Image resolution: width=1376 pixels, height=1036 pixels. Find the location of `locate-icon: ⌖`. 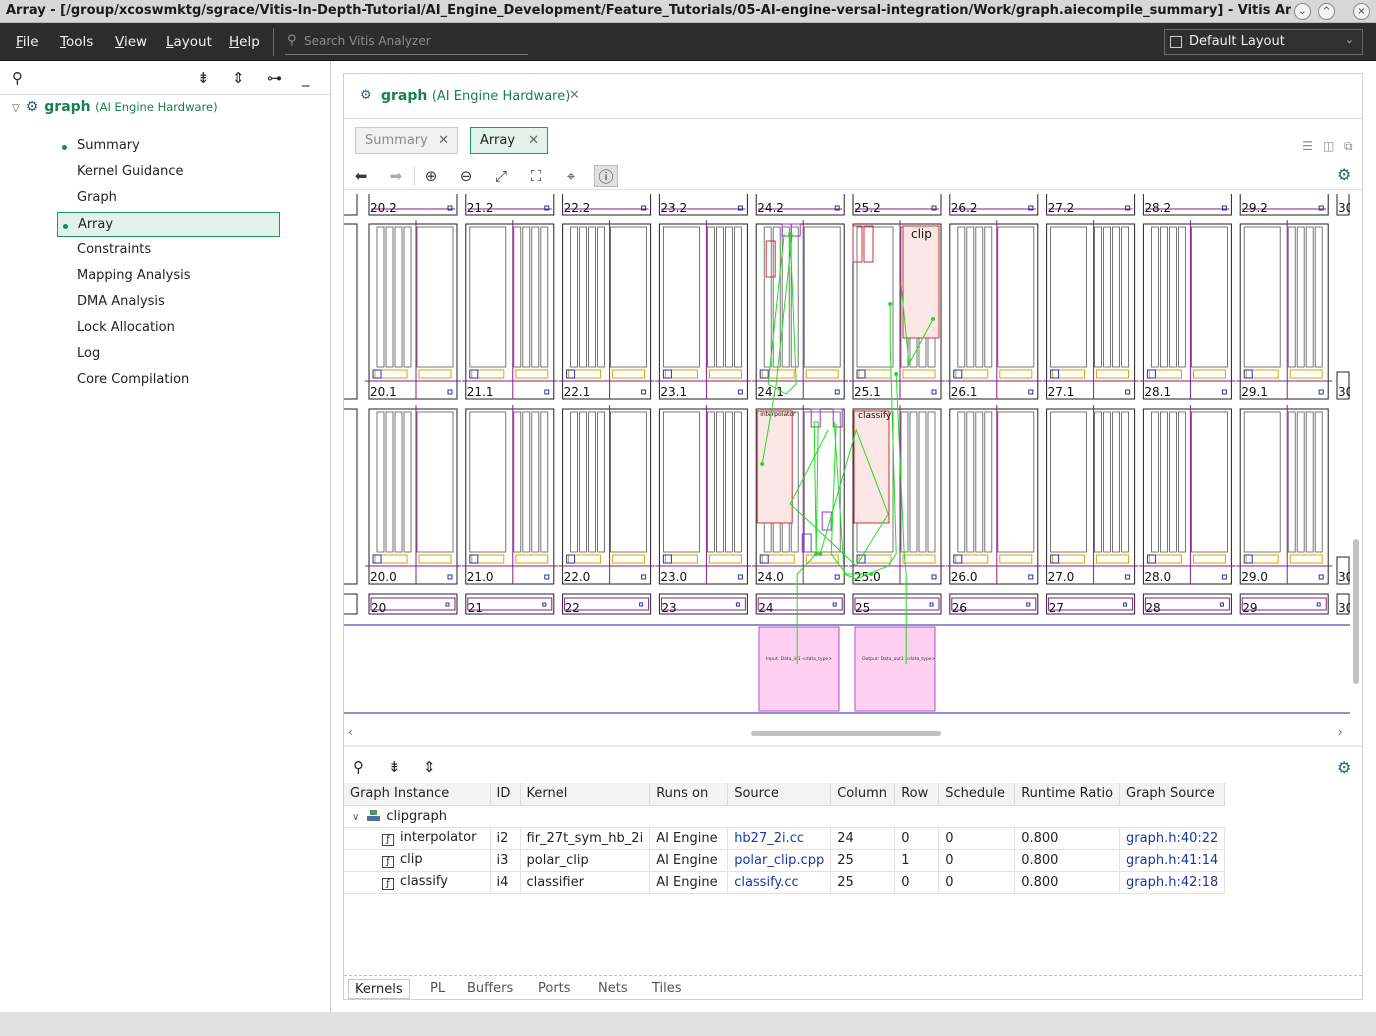

locate-icon: ⌖ is located at coordinates (571, 176).